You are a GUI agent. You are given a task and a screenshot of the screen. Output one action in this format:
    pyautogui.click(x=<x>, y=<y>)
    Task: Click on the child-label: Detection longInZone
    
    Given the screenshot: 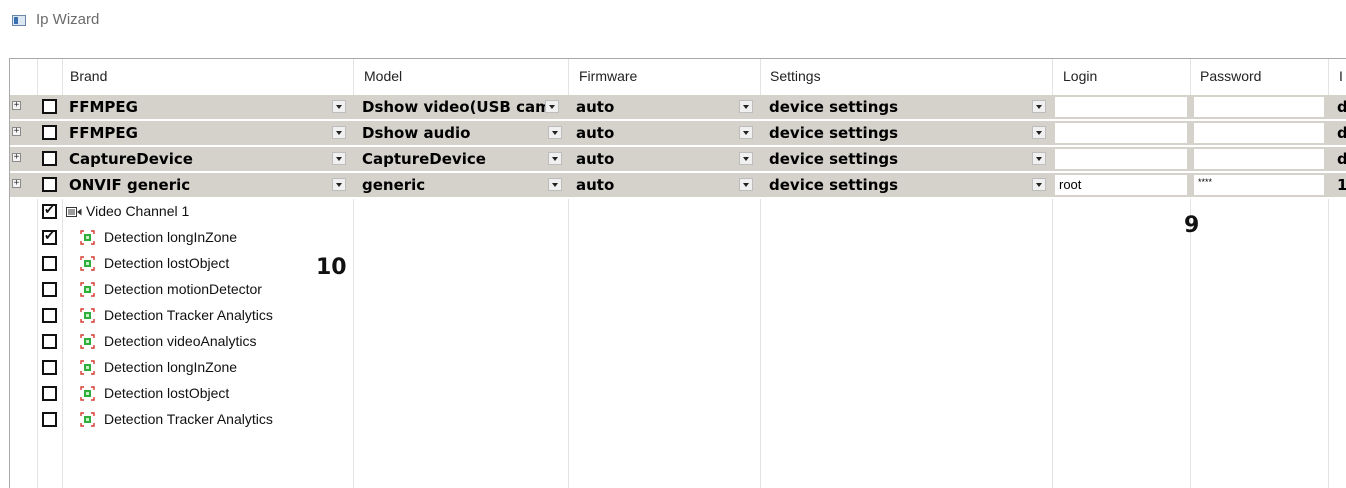 What is the action you would take?
    pyautogui.click(x=171, y=367)
    